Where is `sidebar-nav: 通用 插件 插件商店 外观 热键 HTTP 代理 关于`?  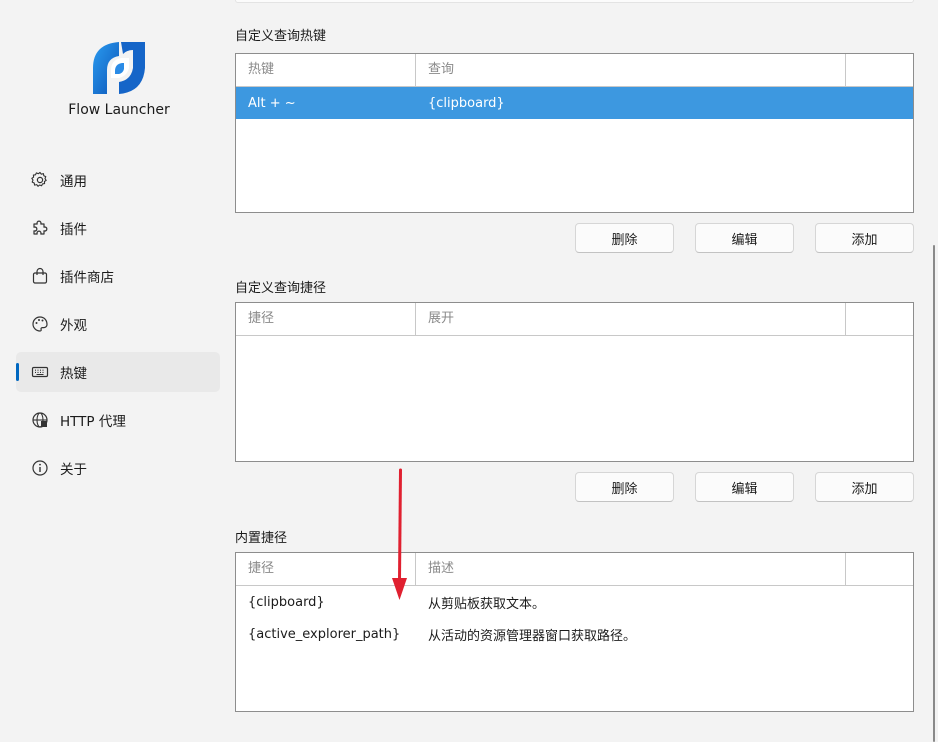
sidebar-nav: 通用 插件 插件商店 外观 热键 HTTP 代理 关于 is located at coordinates (118, 328).